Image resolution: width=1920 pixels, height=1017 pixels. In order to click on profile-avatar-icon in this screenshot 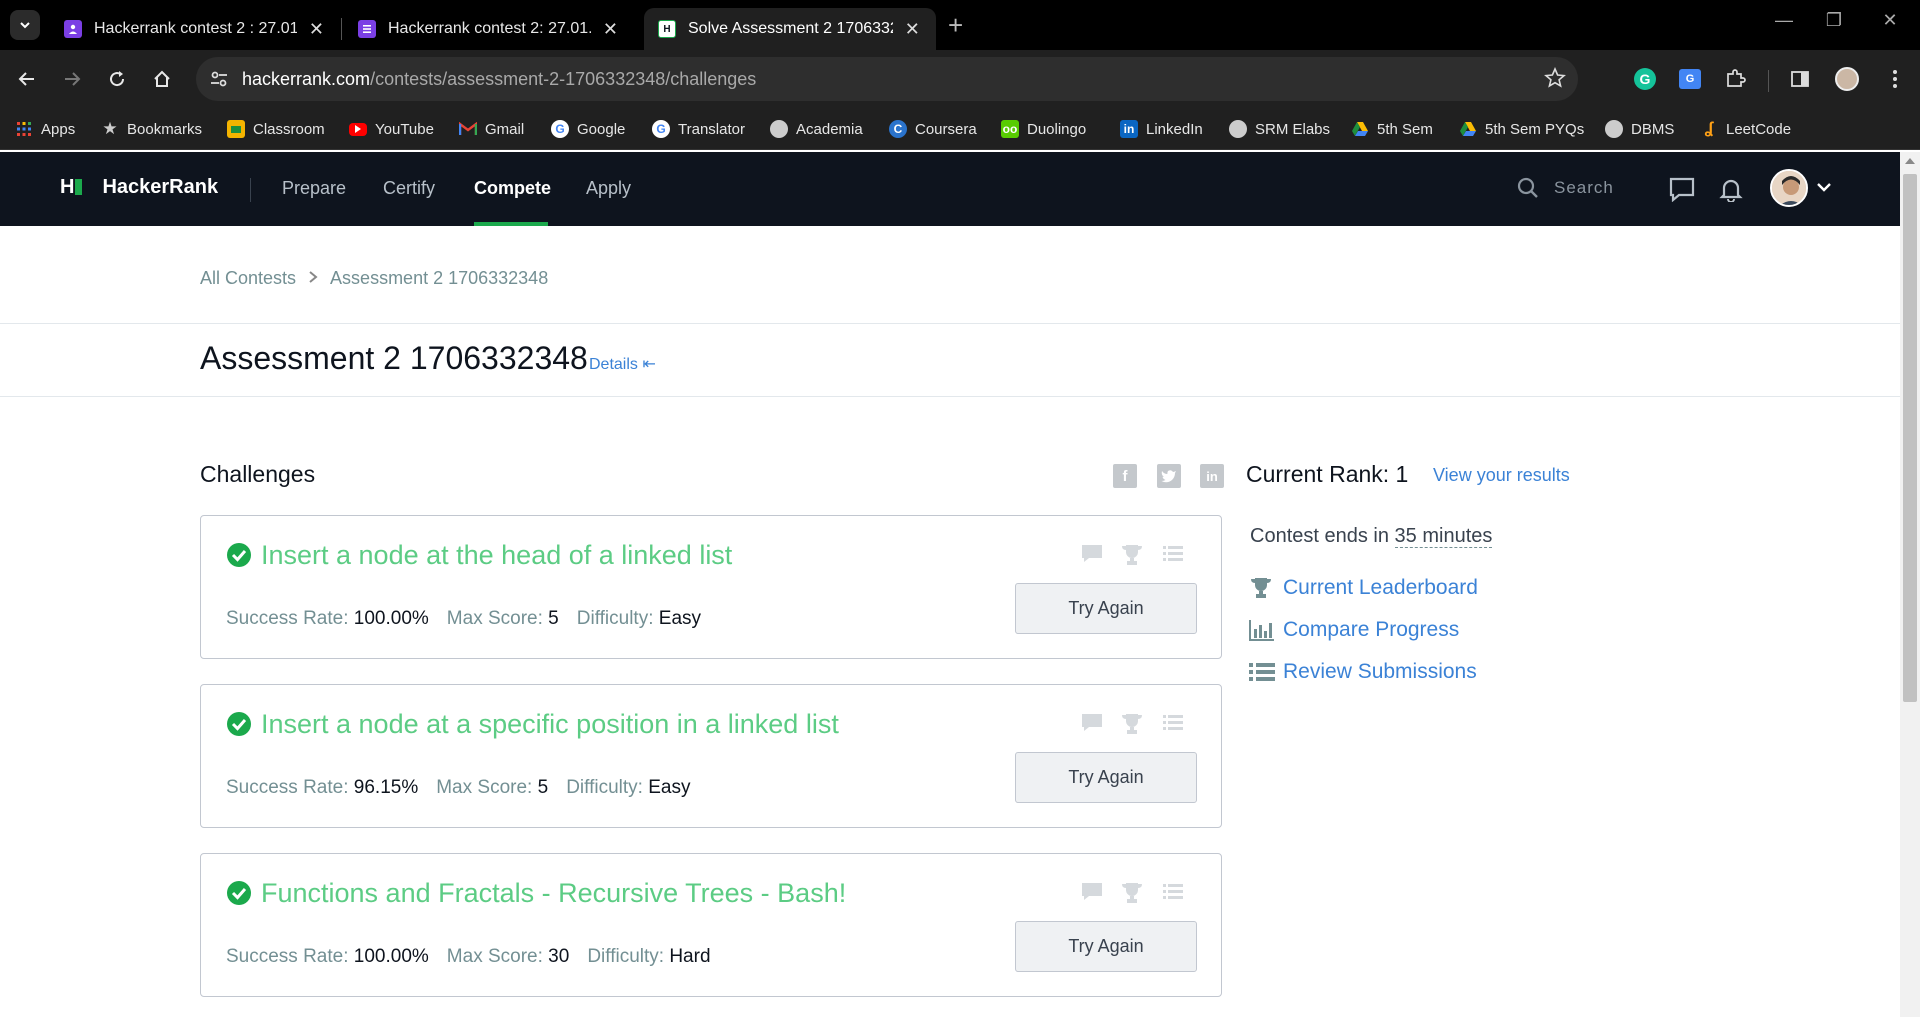, I will do `click(1847, 79)`.